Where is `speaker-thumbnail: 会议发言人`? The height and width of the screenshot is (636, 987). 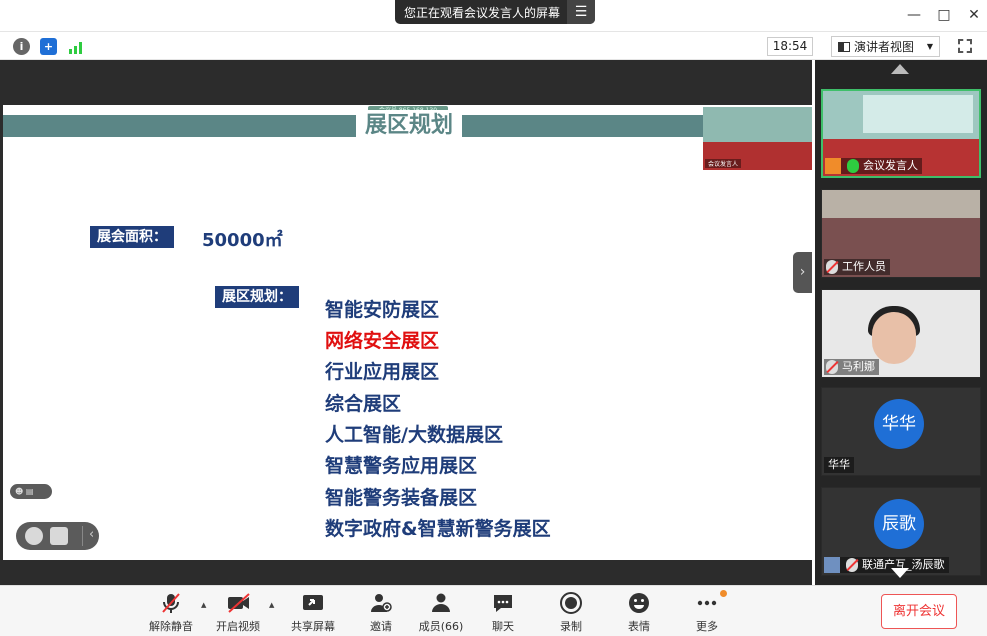
speaker-thumbnail: 会议发言人 is located at coordinates (757, 138).